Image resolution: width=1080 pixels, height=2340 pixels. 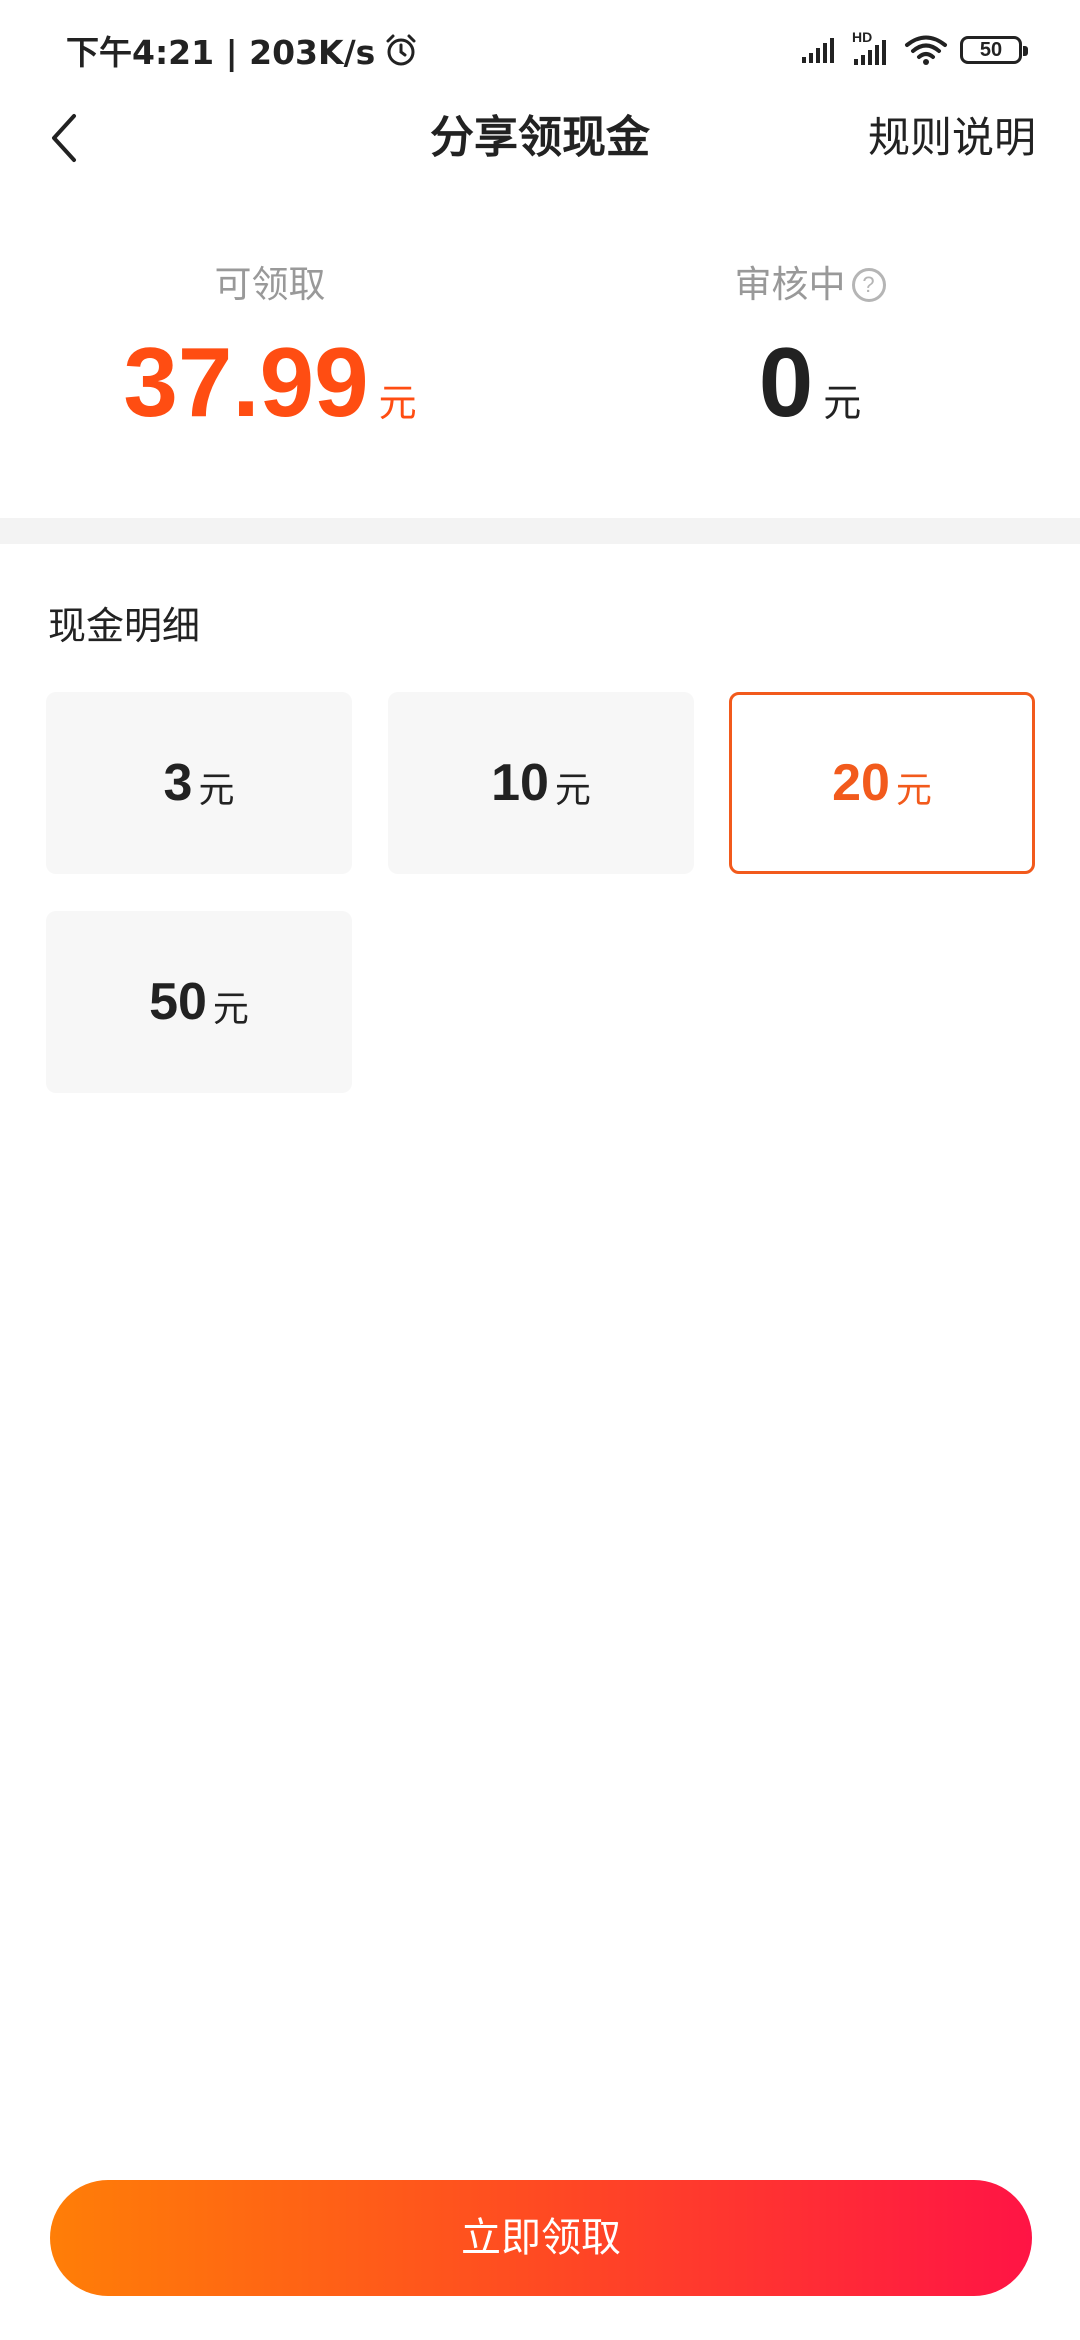 What do you see at coordinates (872, 48) in the screenshot?
I see `signal-hd-icon: HD` at bounding box center [872, 48].